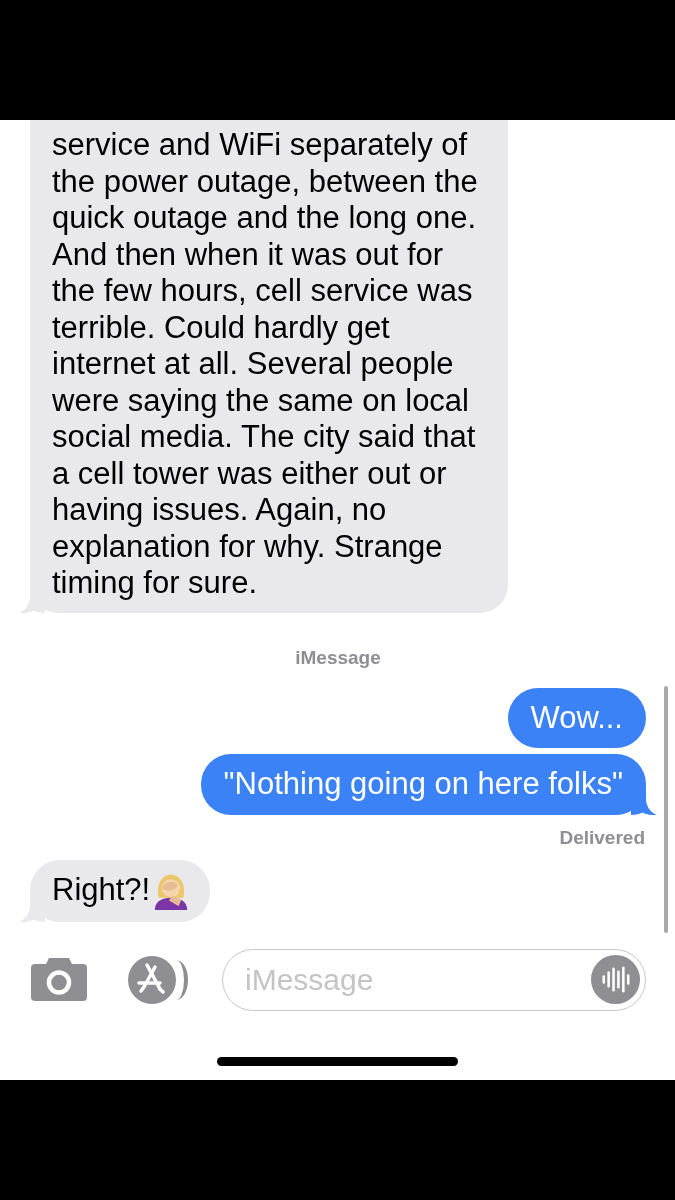 The height and width of the screenshot is (1200, 675). Describe the element at coordinates (423, 783) in the screenshot. I see `message-text: "Nothing going on here folks"` at that location.